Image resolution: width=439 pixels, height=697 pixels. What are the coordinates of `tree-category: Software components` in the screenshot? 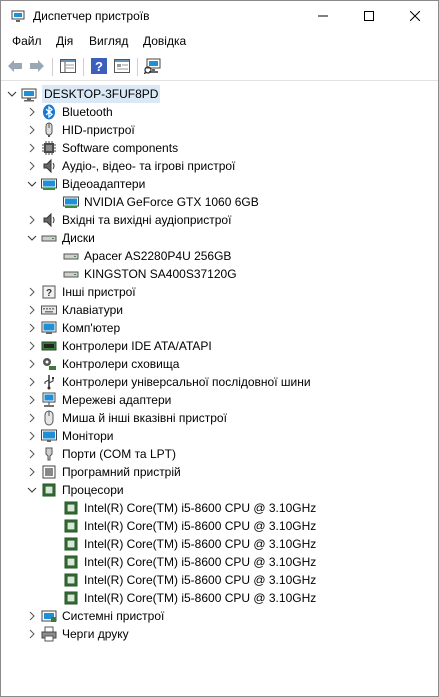 It's located at (102, 148).